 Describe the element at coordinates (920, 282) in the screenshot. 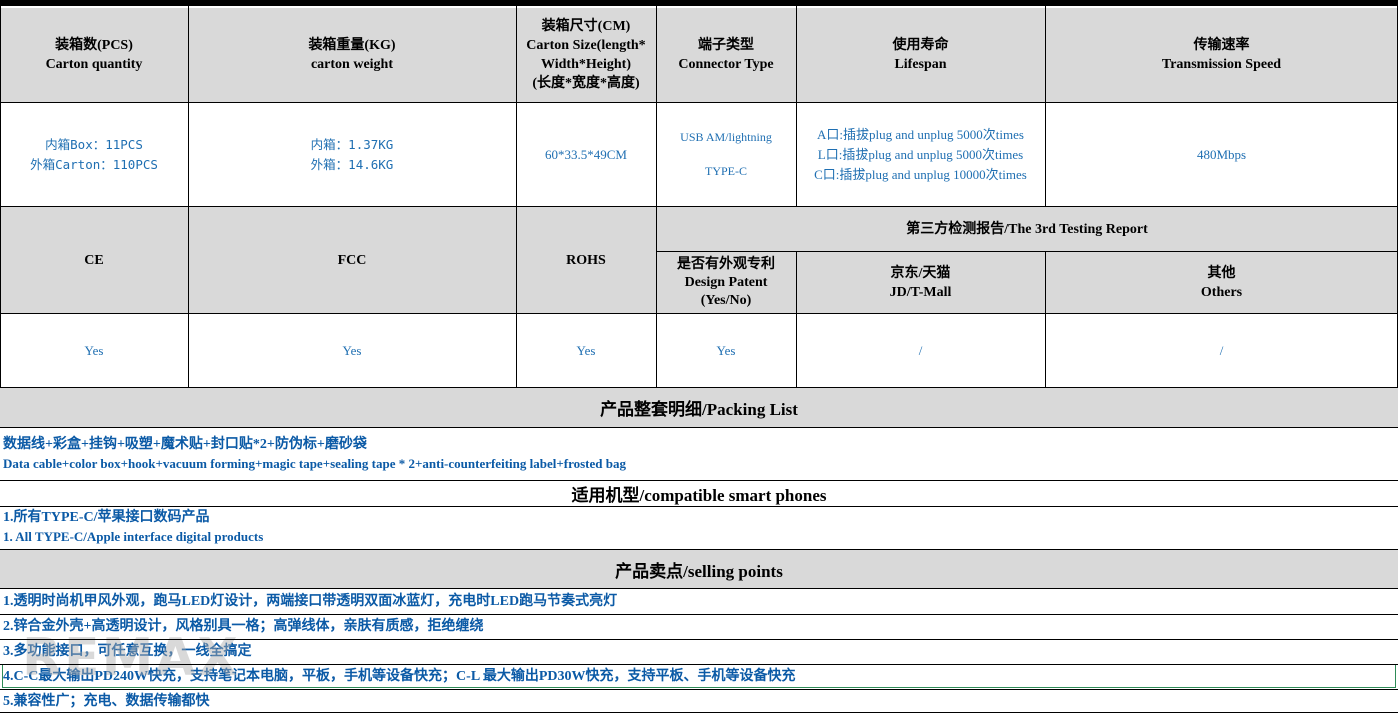

I see `header-jd-tmall: 京东/天猫 JD/T-Mall` at that location.